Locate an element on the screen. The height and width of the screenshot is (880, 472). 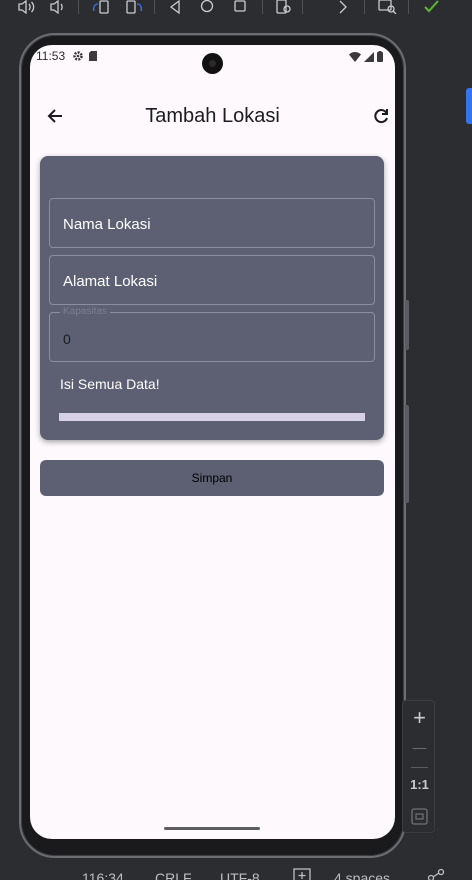
settings-icon is located at coordinates (78, 58).